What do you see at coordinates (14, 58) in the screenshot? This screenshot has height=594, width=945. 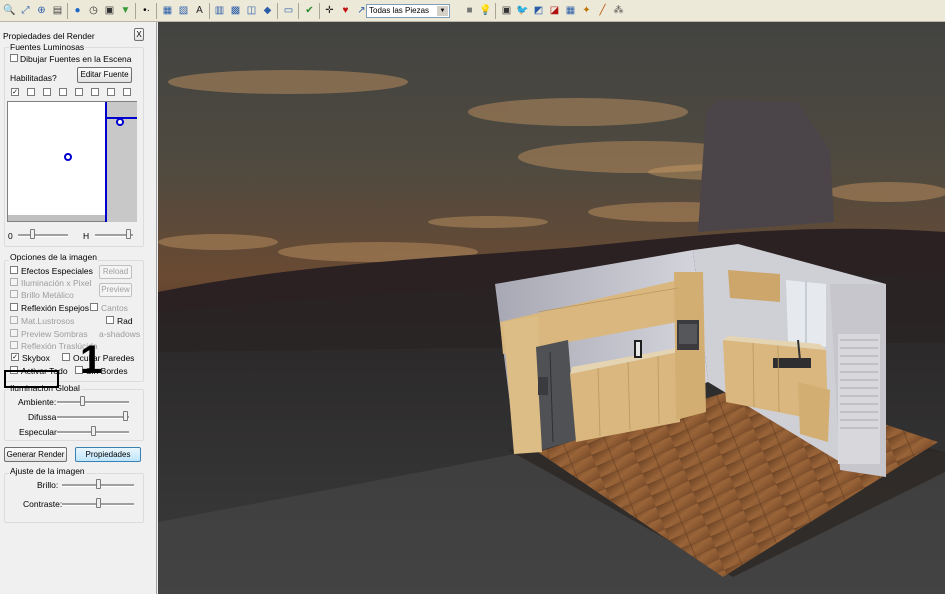 I see `draw-lights-checkbox` at bounding box center [14, 58].